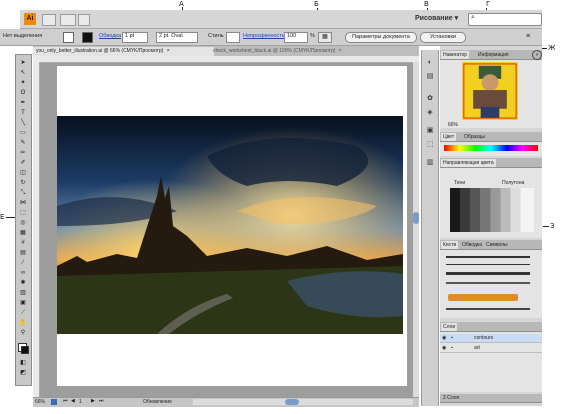 This screenshot has height=414, width=566. Describe the element at coordinates (531, 36) in the screenshot. I see `panel-menu-icon: ≡` at that location.